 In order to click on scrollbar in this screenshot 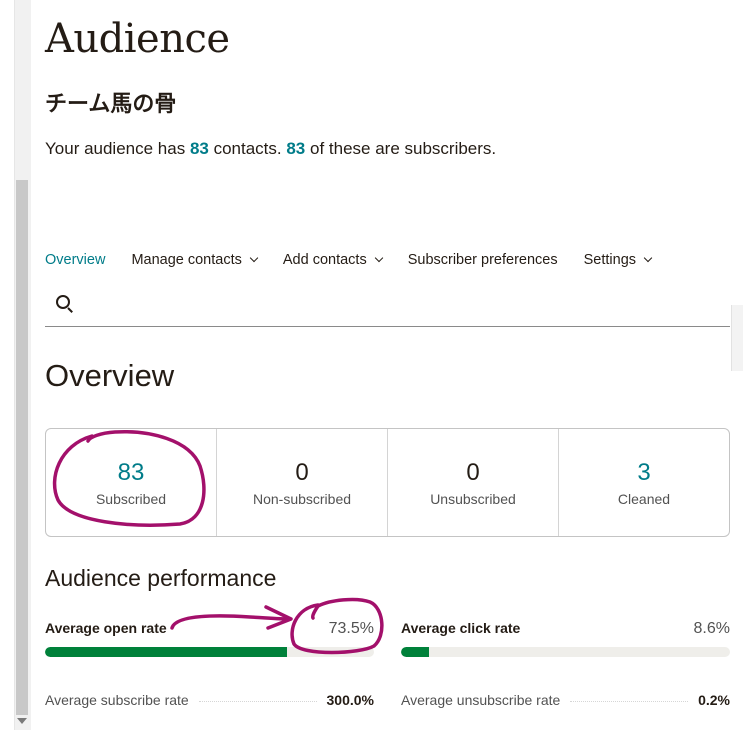, I will do `click(15, 365)`.